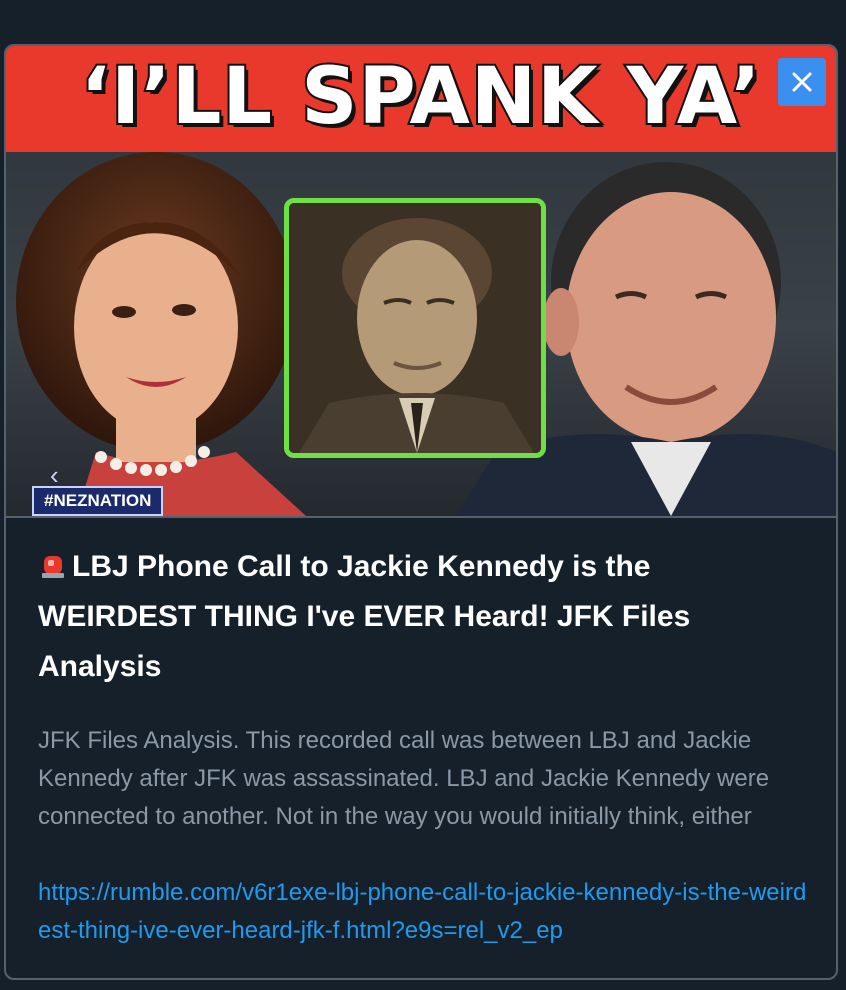 Image resolution: width=846 pixels, height=990 pixels. I want to click on close-icon, so click(802, 82).